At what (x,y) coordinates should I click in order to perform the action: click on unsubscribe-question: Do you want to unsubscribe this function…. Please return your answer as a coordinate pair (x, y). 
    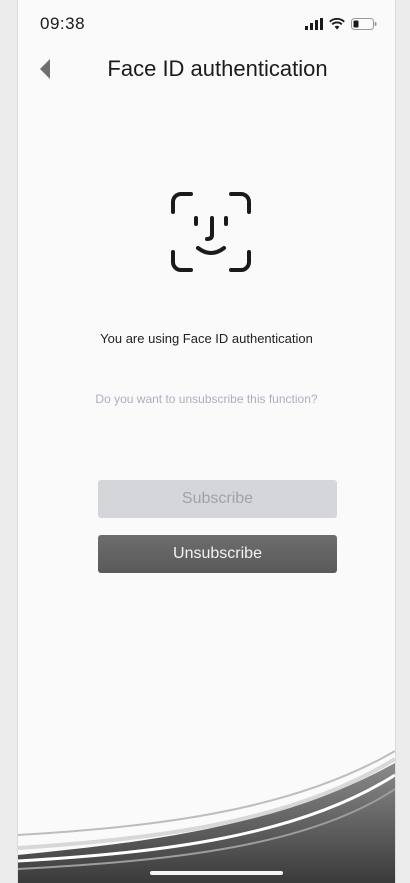
    Looking at the image, I should click on (206, 399).